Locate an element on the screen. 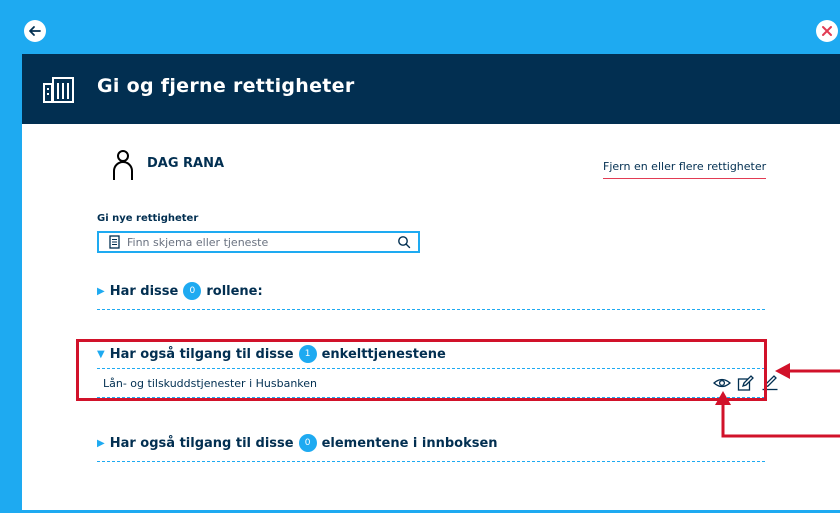  annotation-arrowhead-lower is located at coordinates (723, 398).